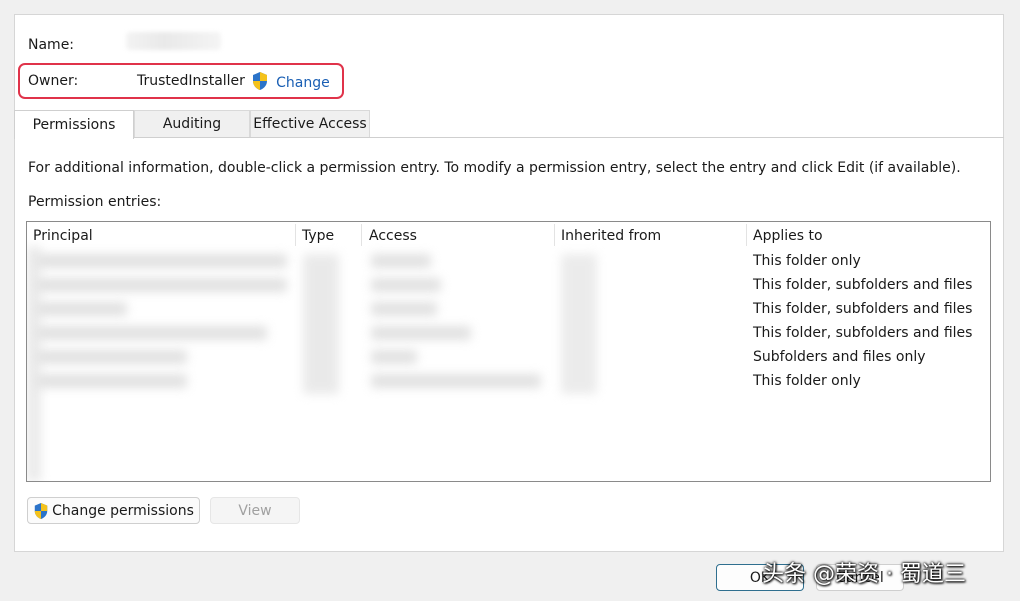 The width and height of the screenshot is (1020, 601). What do you see at coordinates (51, 45) in the screenshot?
I see `name-label: Name:` at bounding box center [51, 45].